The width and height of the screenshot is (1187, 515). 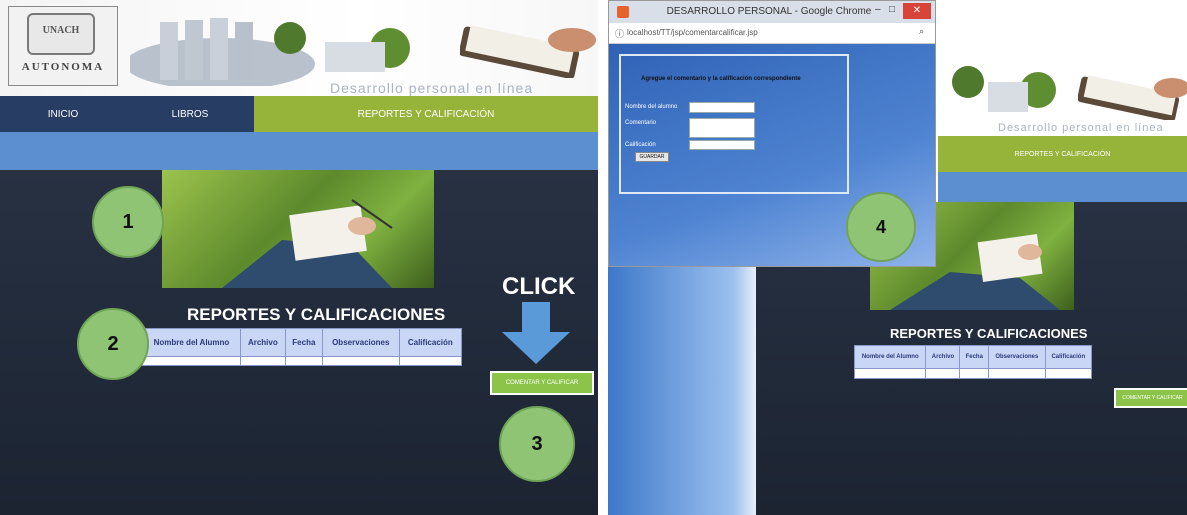 I want to click on main-nav: INICIO LIBROS REPORTES Y CALIFICACIÓN, so click(x=299, y=114).